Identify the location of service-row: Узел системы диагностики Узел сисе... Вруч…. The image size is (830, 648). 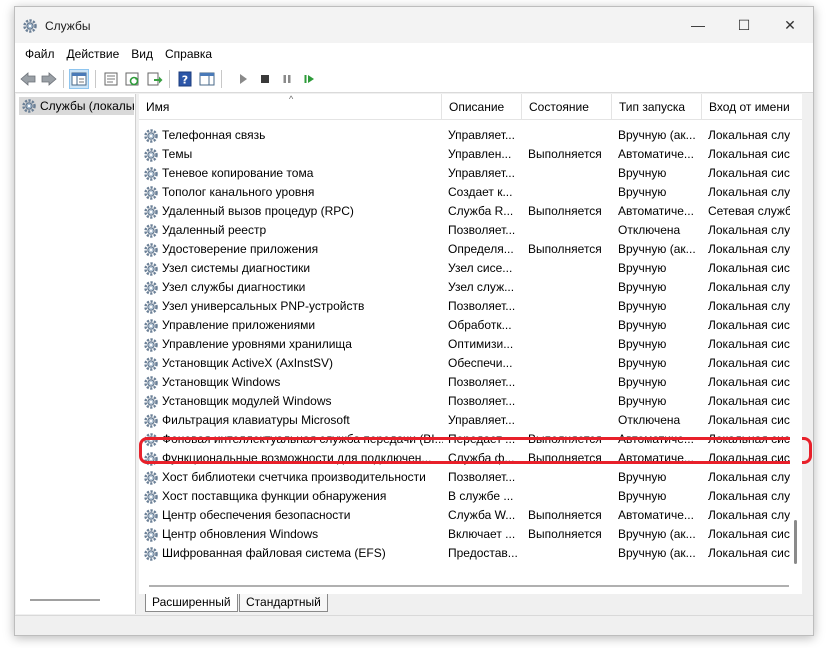
(470, 268).